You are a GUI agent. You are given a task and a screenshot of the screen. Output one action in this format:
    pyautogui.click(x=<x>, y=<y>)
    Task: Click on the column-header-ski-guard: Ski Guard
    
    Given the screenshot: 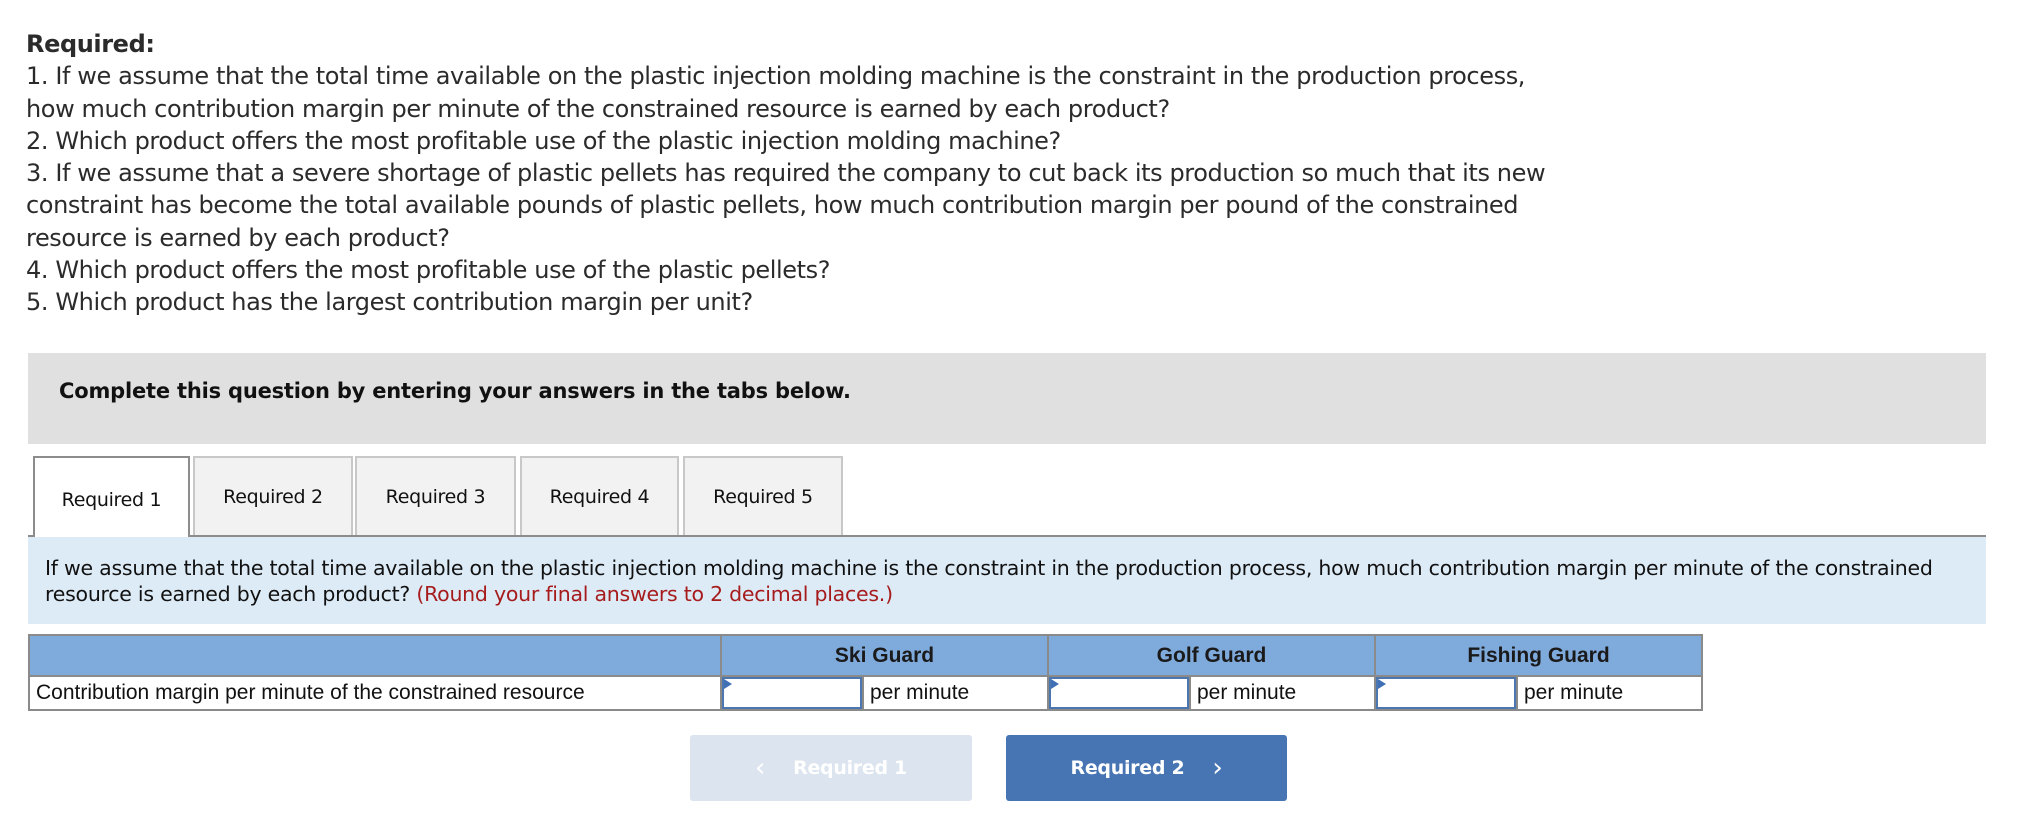 What is the action you would take?
    pyautogui.click(x=884, y=655)
    